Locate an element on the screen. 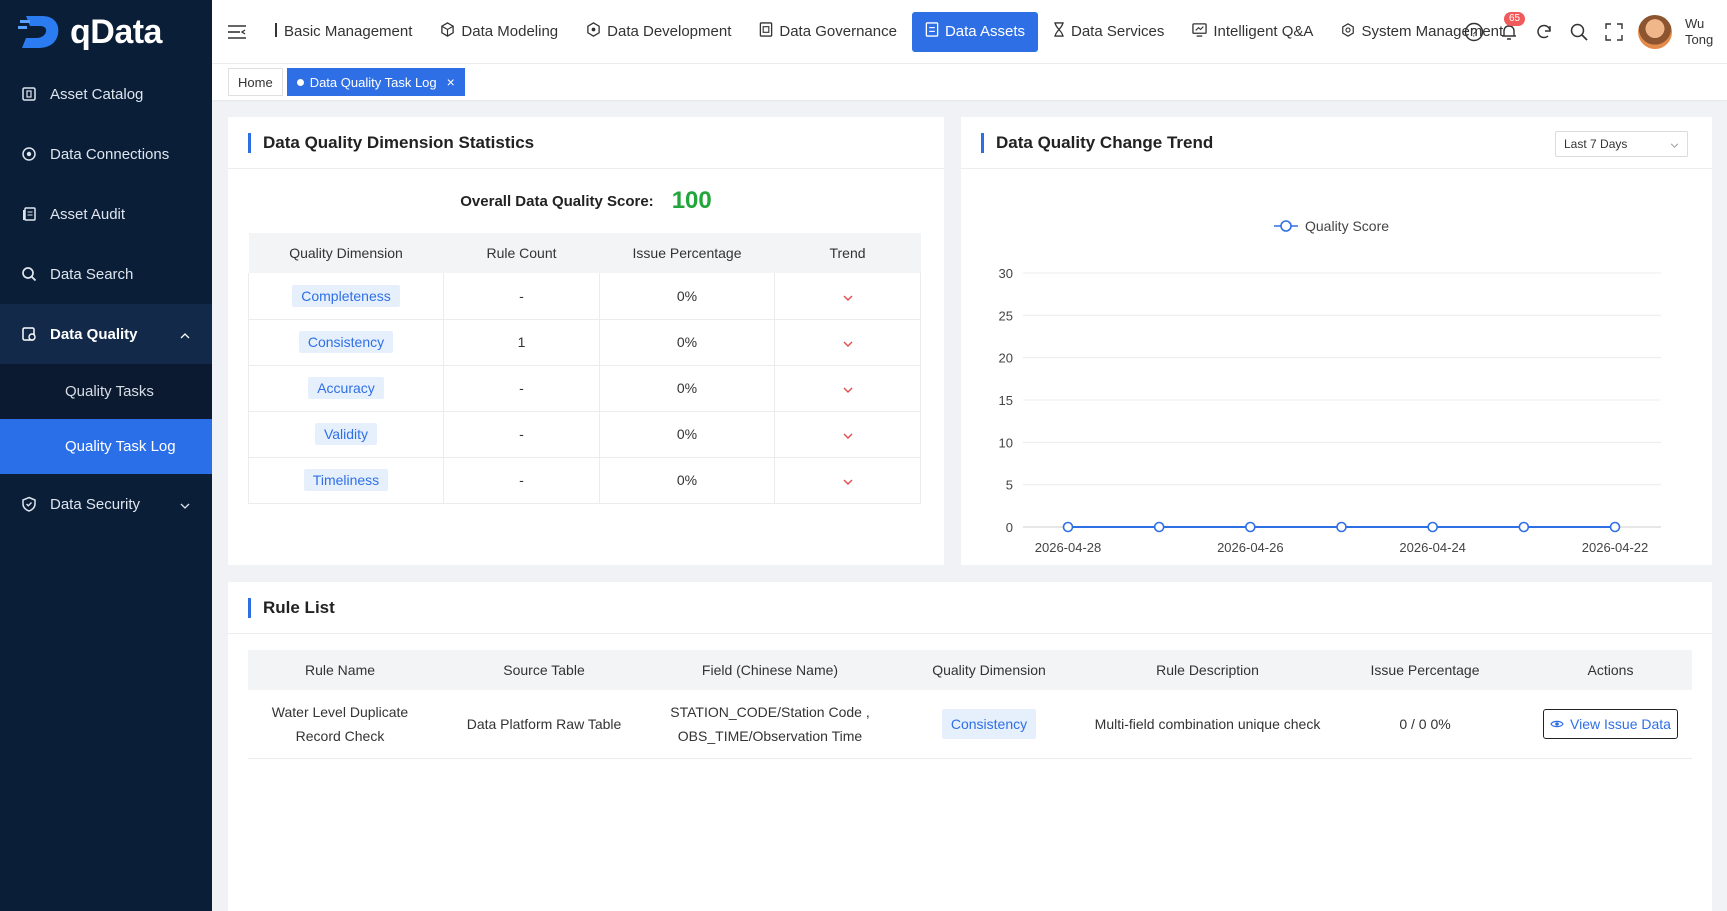  column-header: Source Table is located at coordinates (544, 670).